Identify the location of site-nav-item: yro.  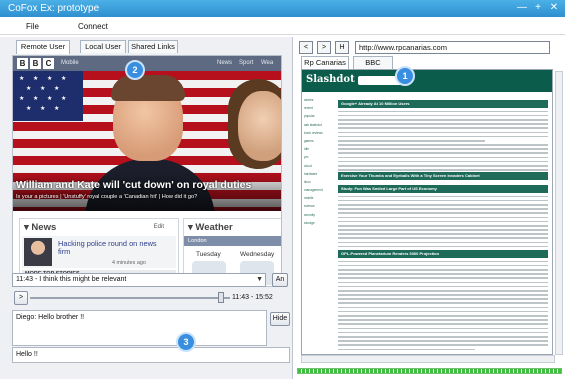
(319, 157).